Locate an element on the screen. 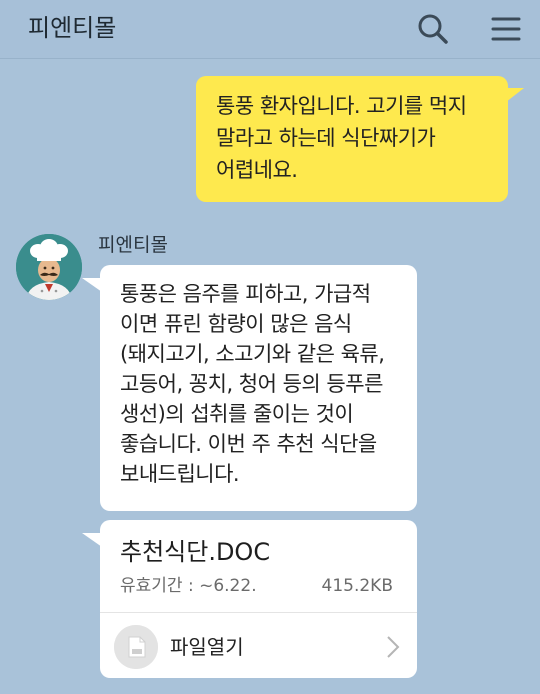 This screenshot has height=694, width=540. open-file-label: 파일열기 is located at coordinates (207, 647).